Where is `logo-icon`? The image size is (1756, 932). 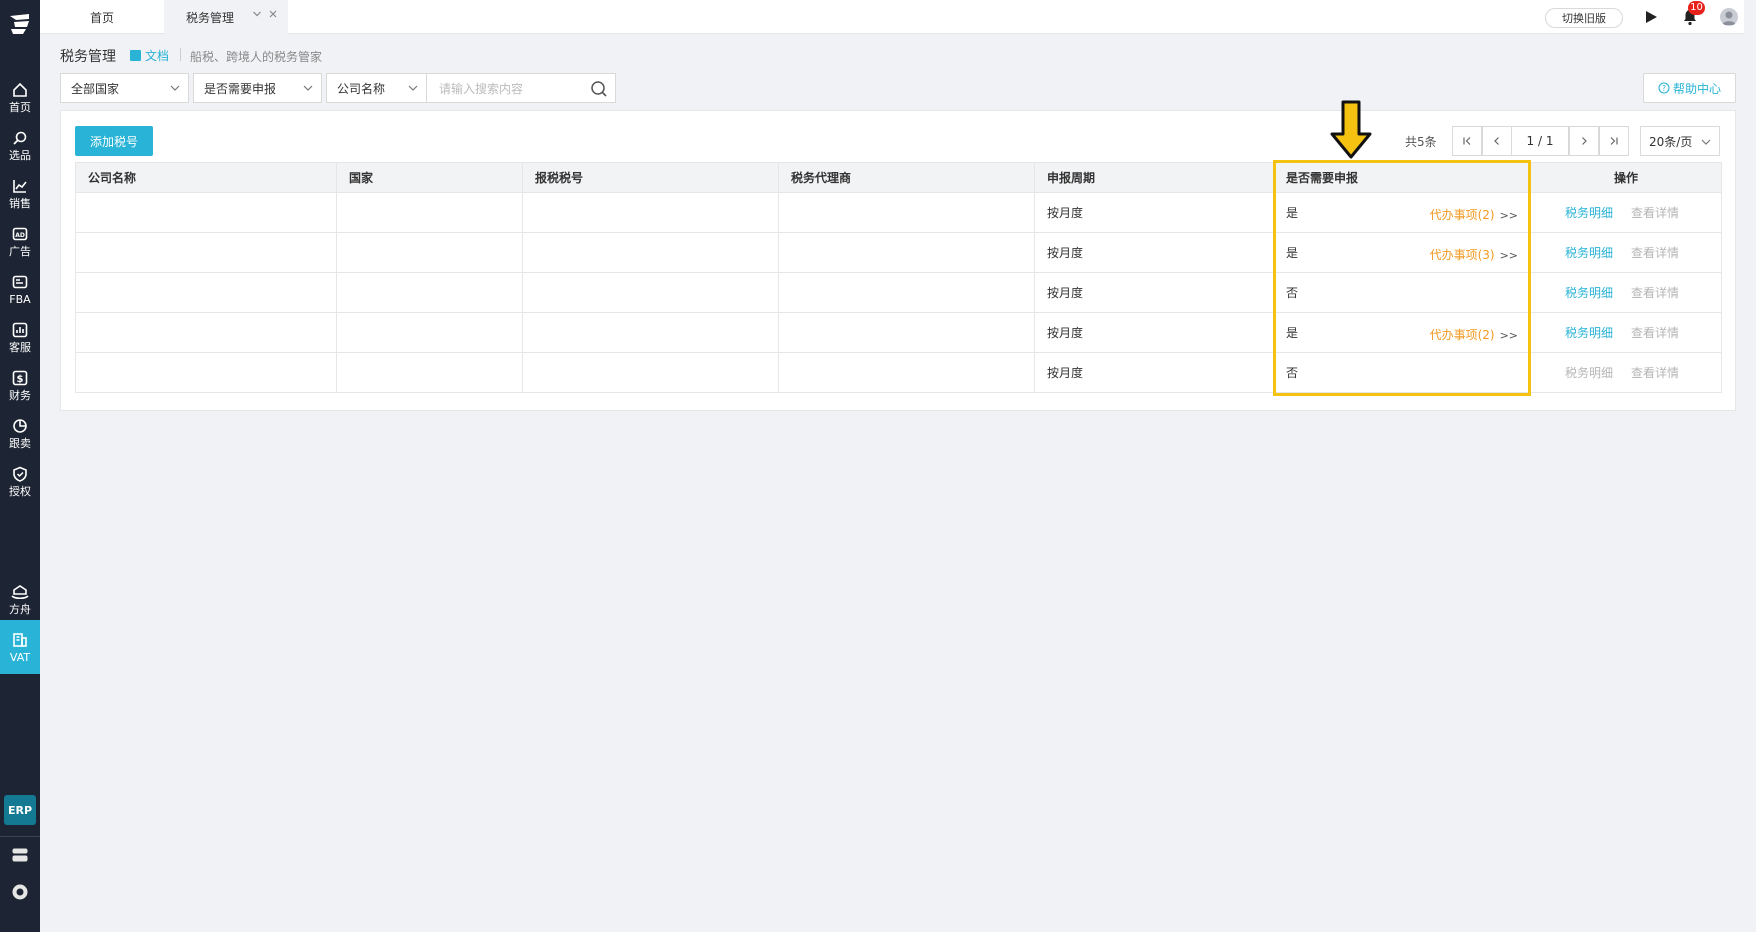
logo-icon is located at coordinates (19, 24).